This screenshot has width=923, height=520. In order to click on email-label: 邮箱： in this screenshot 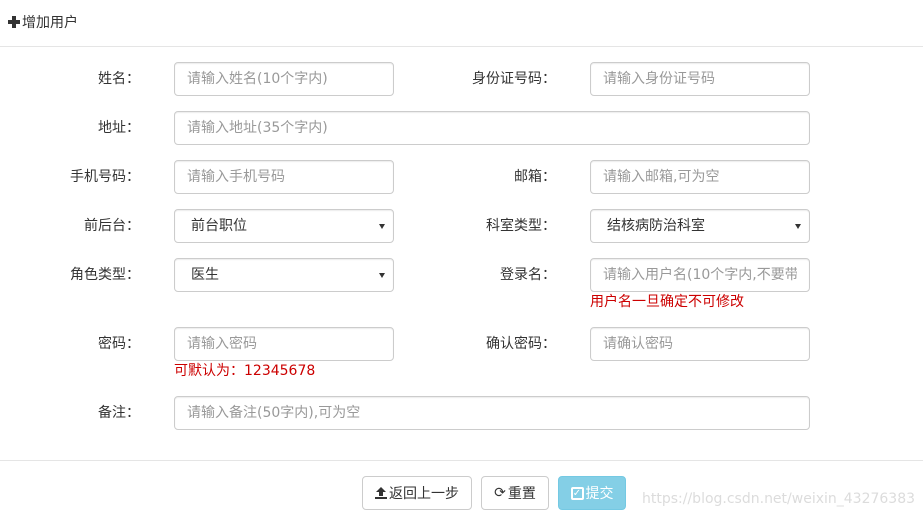, I will do `click(535, 177)`.